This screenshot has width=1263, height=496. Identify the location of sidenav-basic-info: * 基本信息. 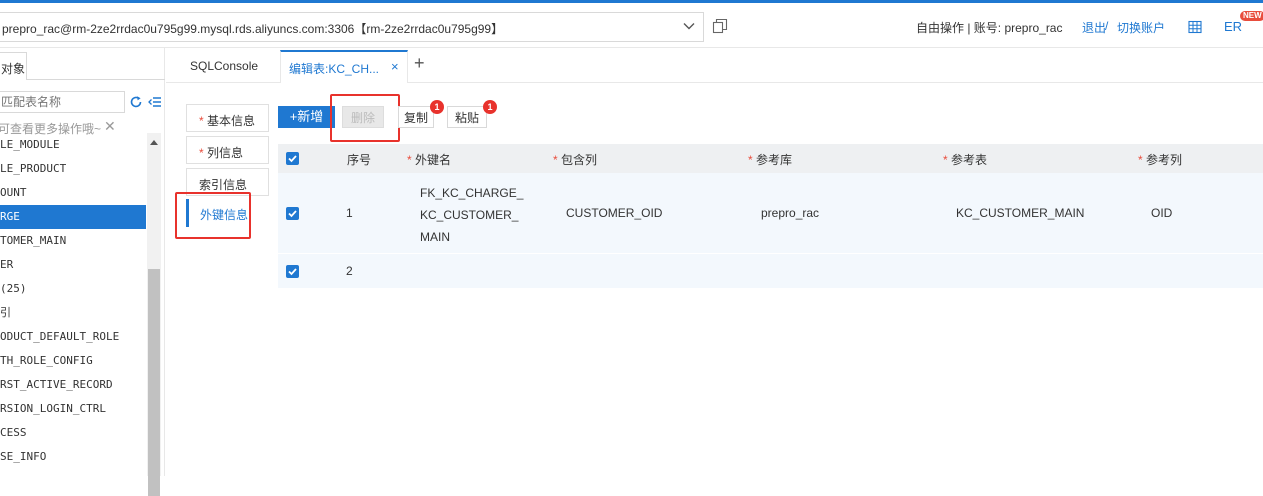
(227, 118).